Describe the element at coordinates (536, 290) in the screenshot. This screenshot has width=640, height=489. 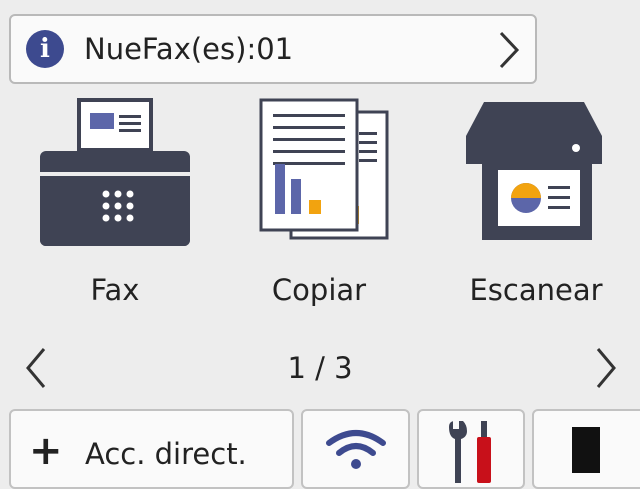
I see `scan-label: Escanear` at that location.